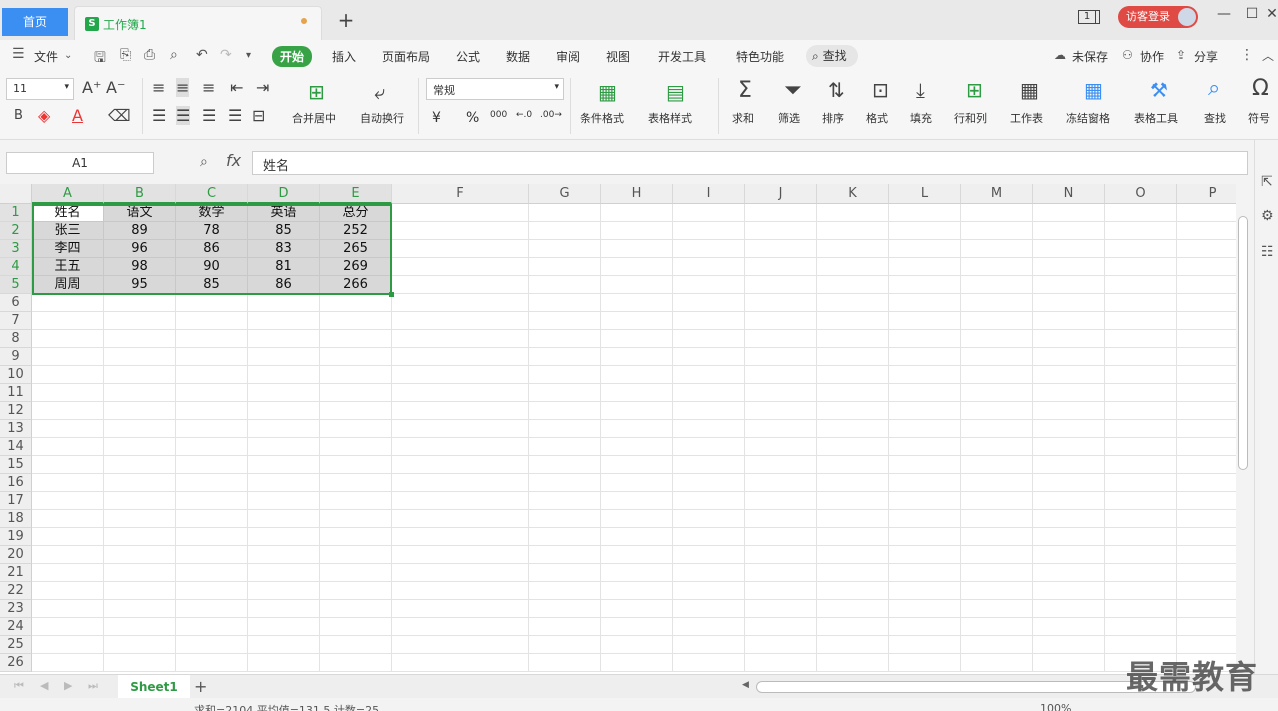 Image resolution: width=1278 pixels, height=711 pixels. I want to click on row-header: 11, so click(16, 393).